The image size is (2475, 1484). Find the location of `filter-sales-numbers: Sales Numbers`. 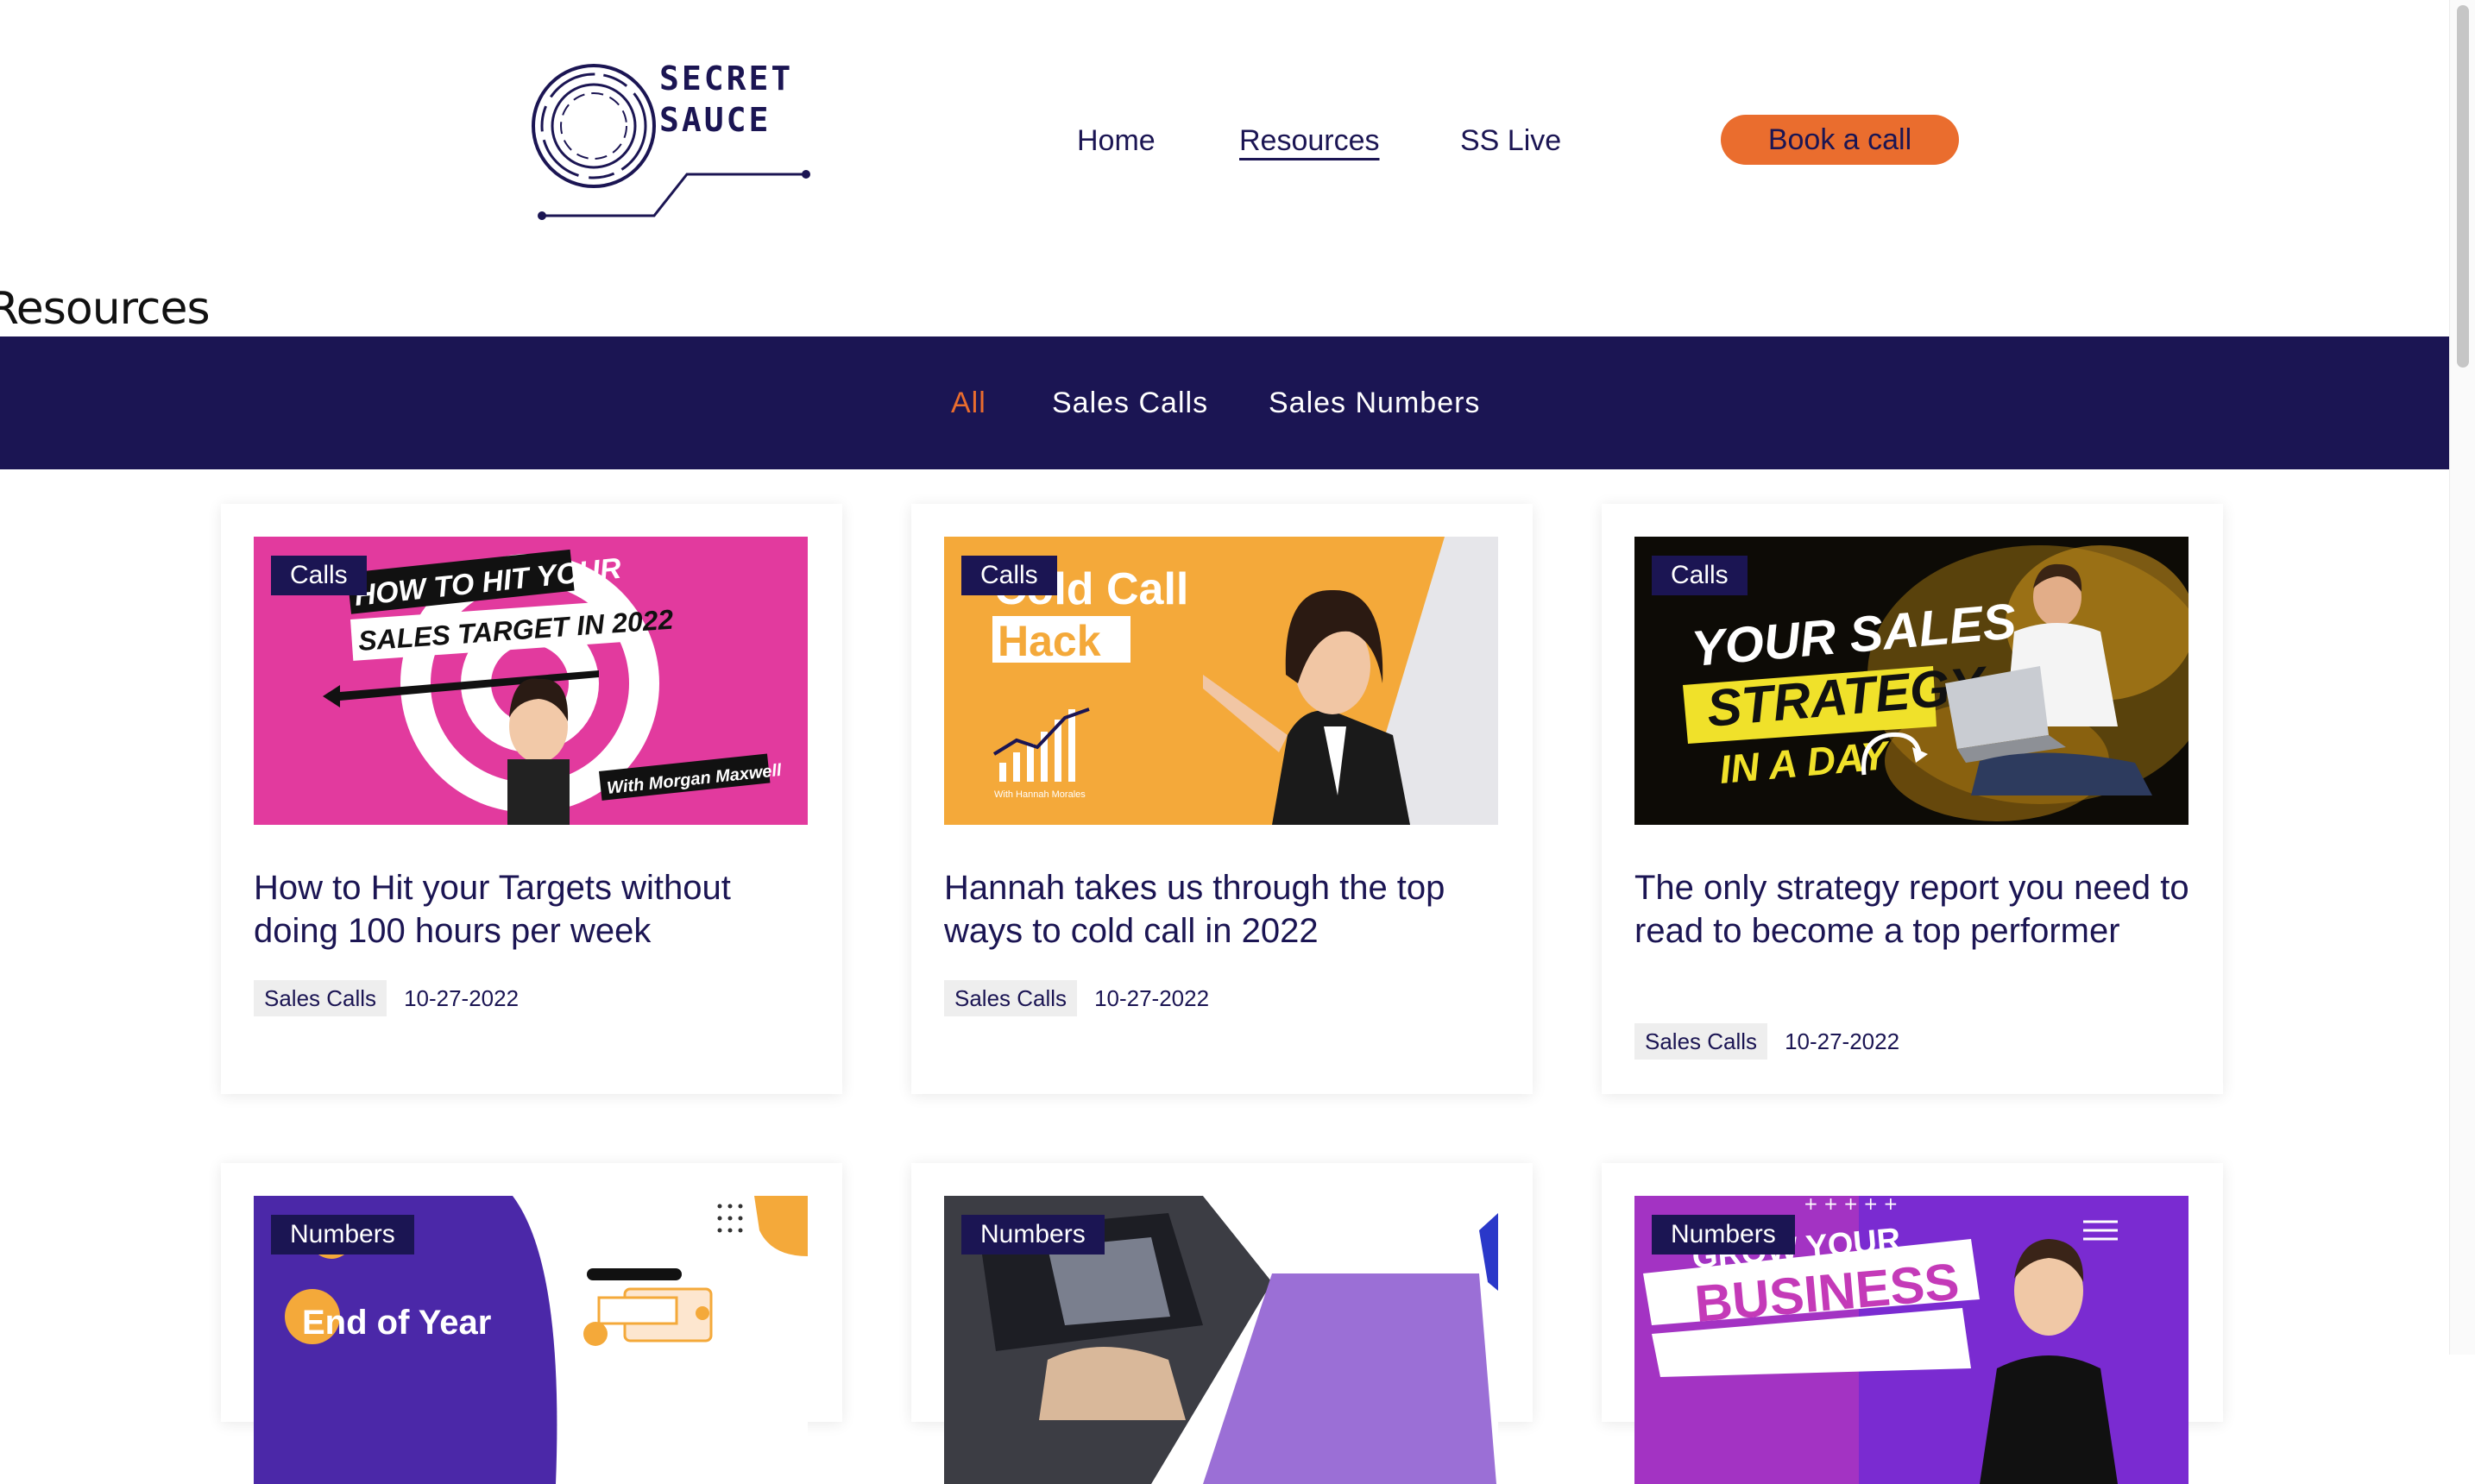

filter-sales-numbers: Sales Numbers is located at coordinates (1374, 403).